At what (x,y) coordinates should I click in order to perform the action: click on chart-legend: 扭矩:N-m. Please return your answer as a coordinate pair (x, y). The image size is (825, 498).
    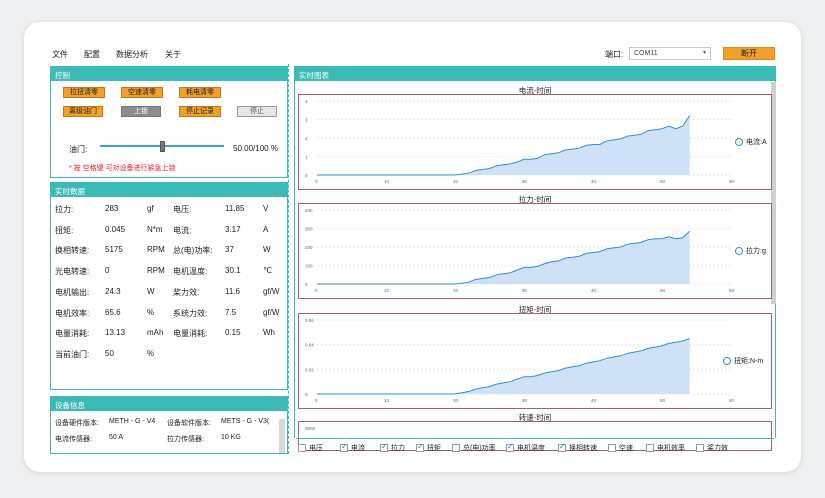
    Looking at the image, I should click on (743, 361).